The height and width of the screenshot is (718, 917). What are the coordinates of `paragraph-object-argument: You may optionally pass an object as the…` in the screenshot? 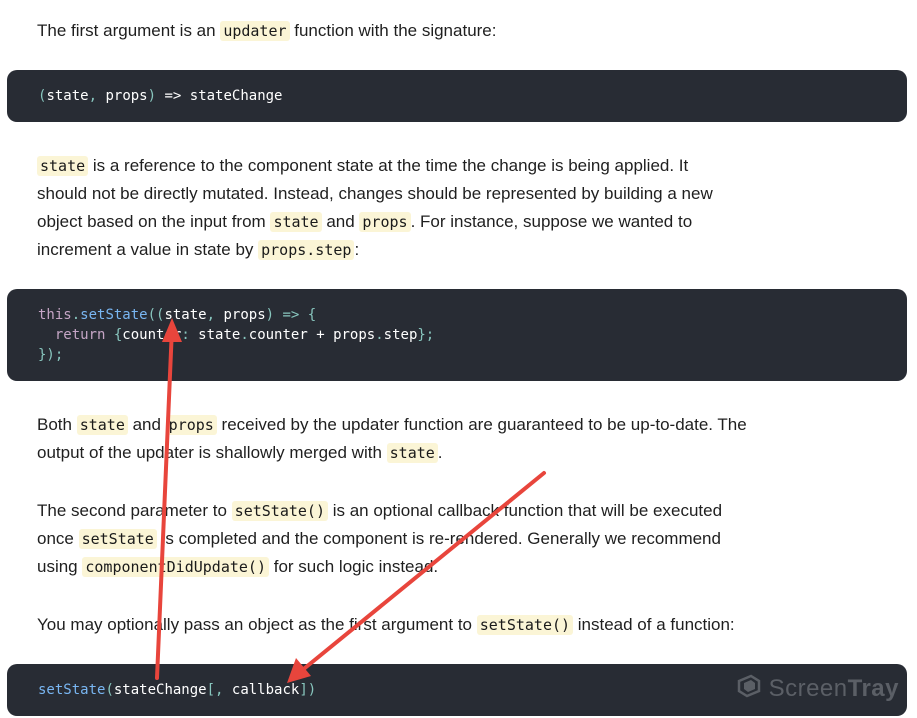 It's located at (417, 625).